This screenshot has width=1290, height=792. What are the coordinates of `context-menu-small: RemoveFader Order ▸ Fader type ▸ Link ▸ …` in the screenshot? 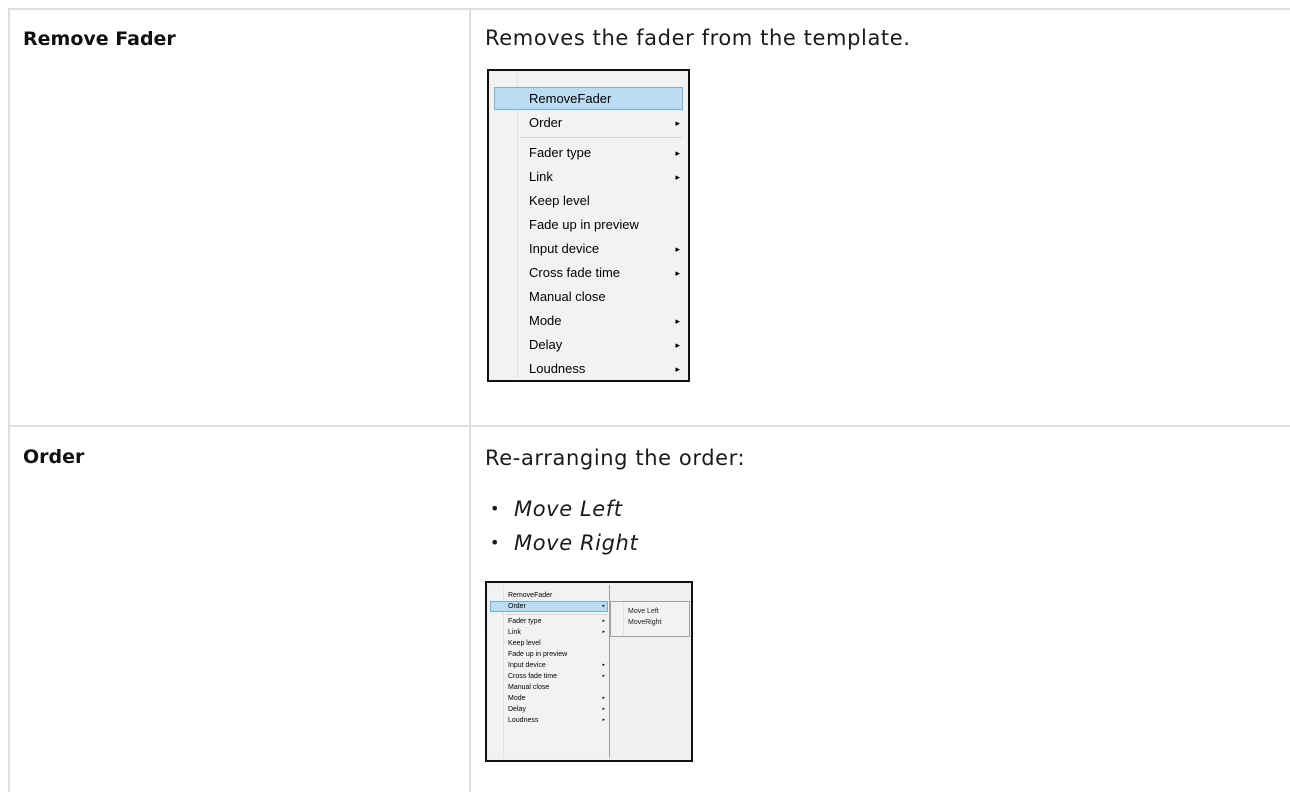 It's located at (549, 671).